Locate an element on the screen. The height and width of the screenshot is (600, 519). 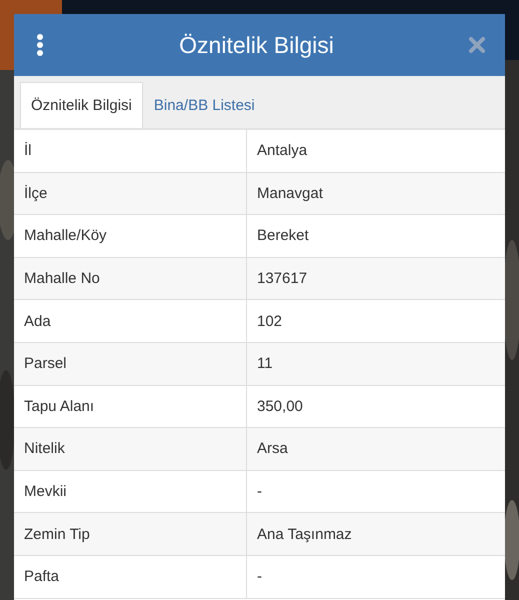
field-value: Bereket is located at coordinates (375, 236).